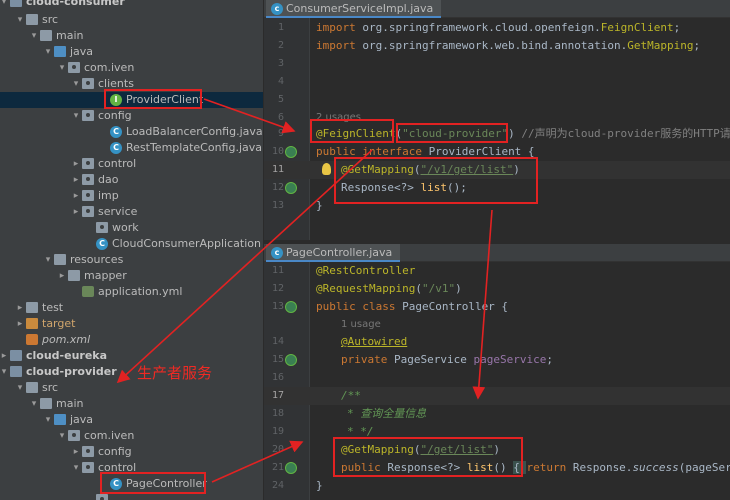 The height and width of the screenshot is (500, 730). What do you see at coordinates (482, 304) in the screenshot?
I see `arrow-method-to-method` at bounding box center [482, 304].